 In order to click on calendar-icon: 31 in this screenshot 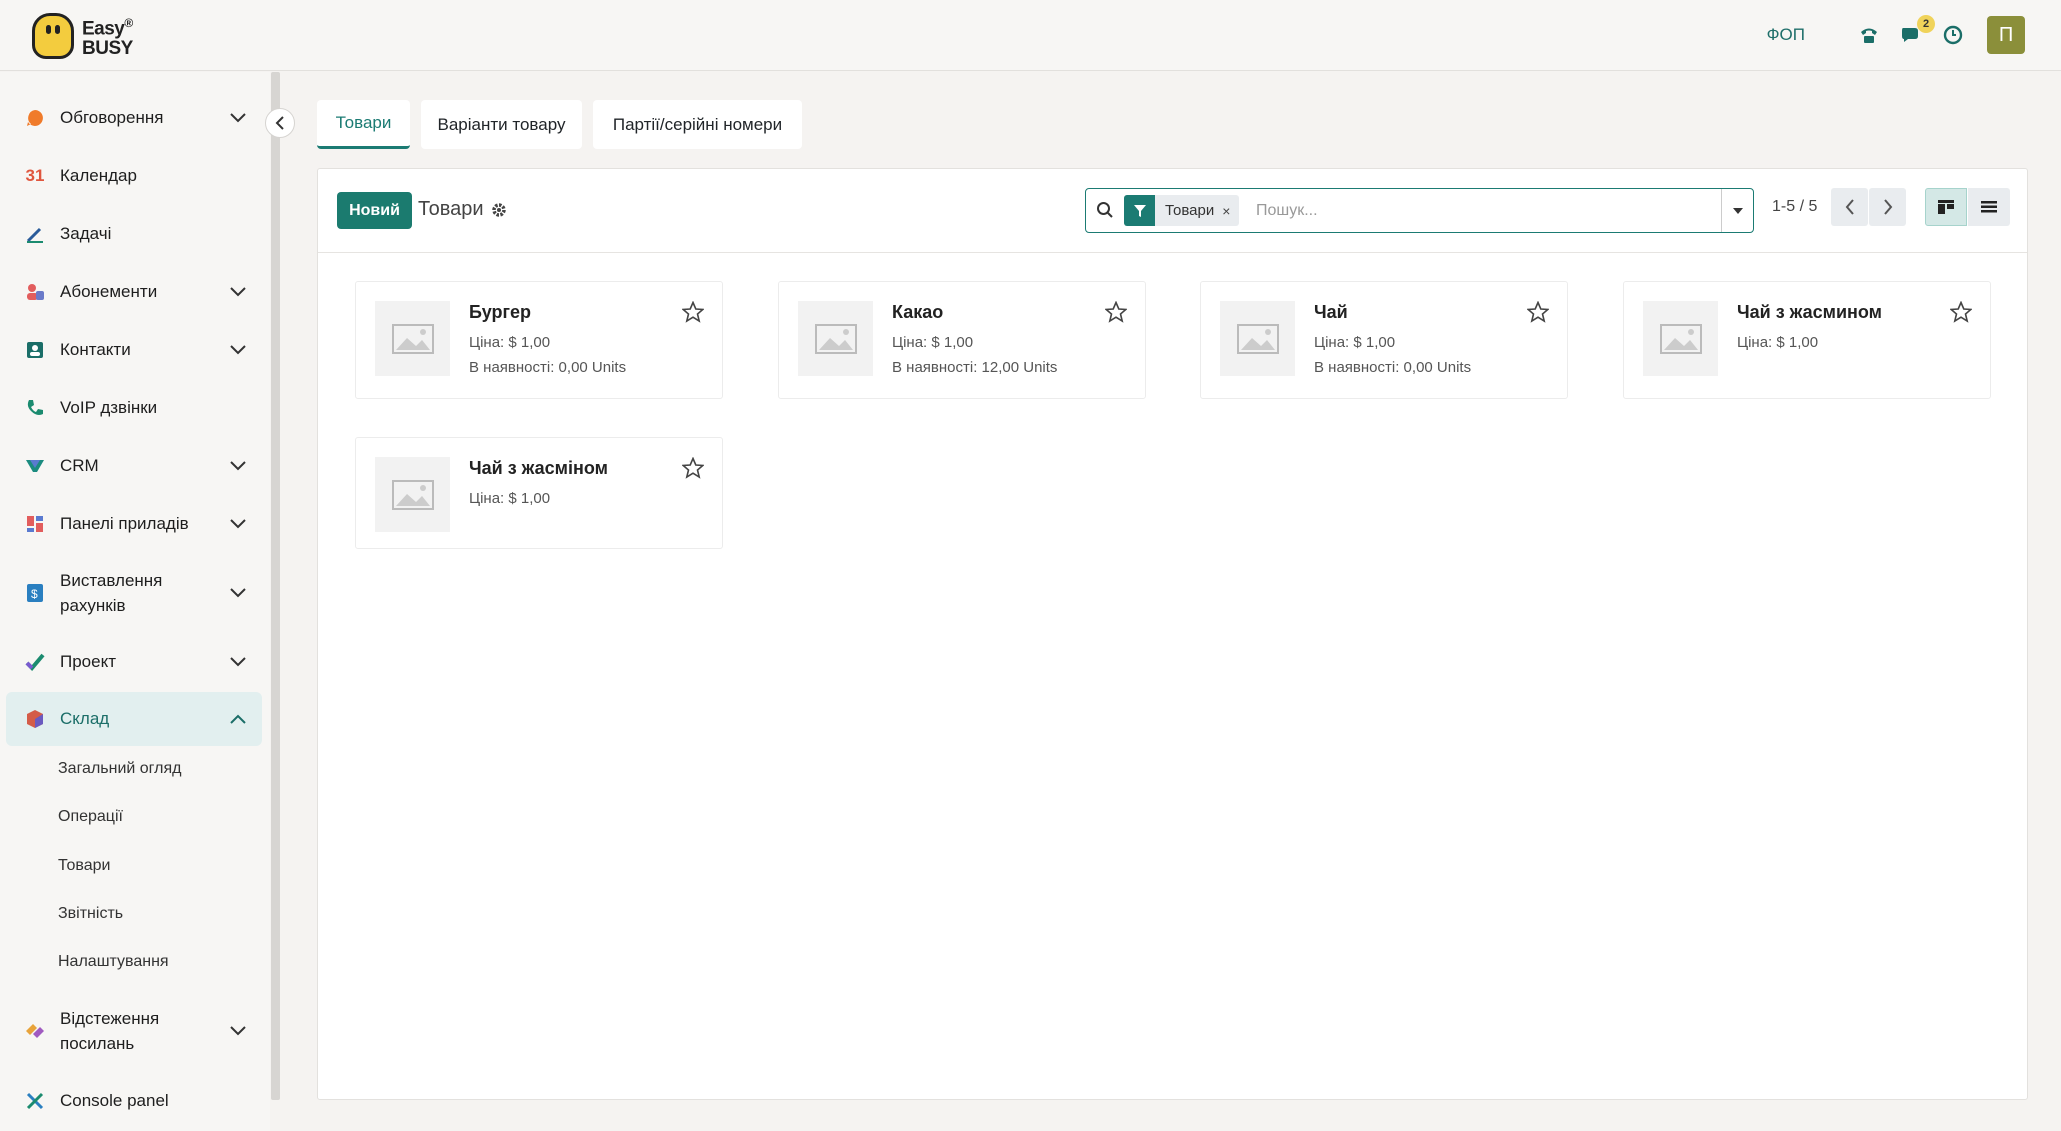, I will do `click(35, 176)`.